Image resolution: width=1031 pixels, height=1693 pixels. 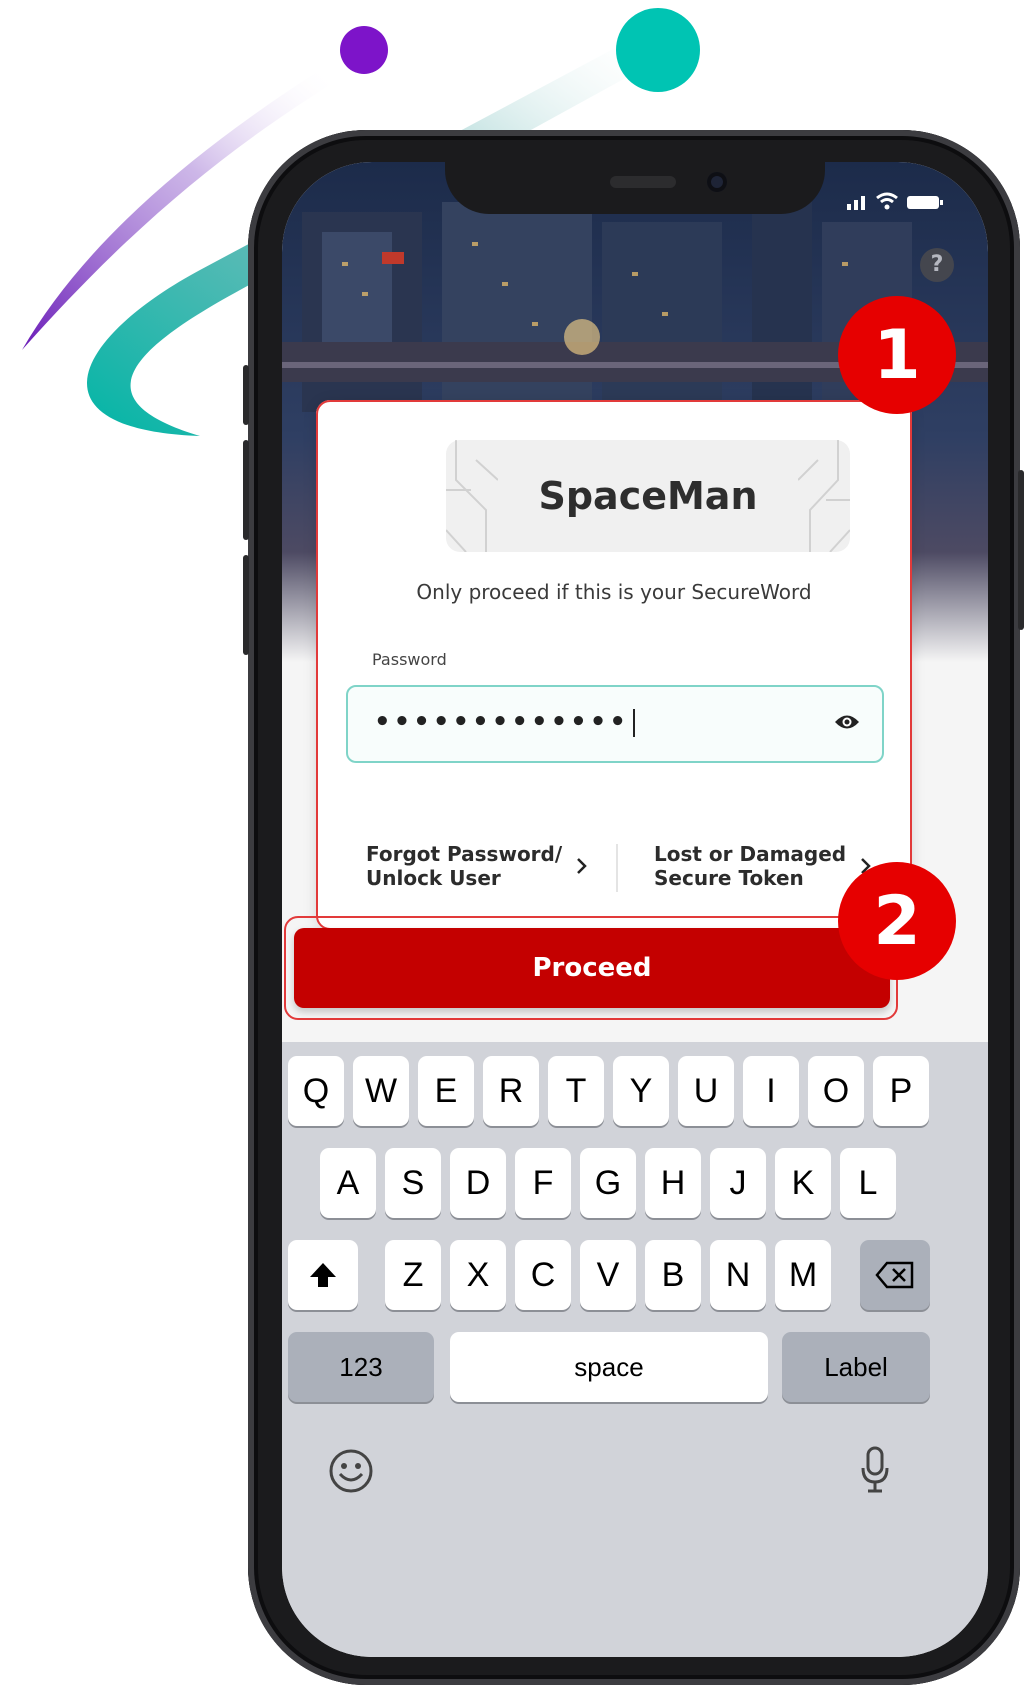 I want to click on key-f: F, so click(x=543, y=1183).